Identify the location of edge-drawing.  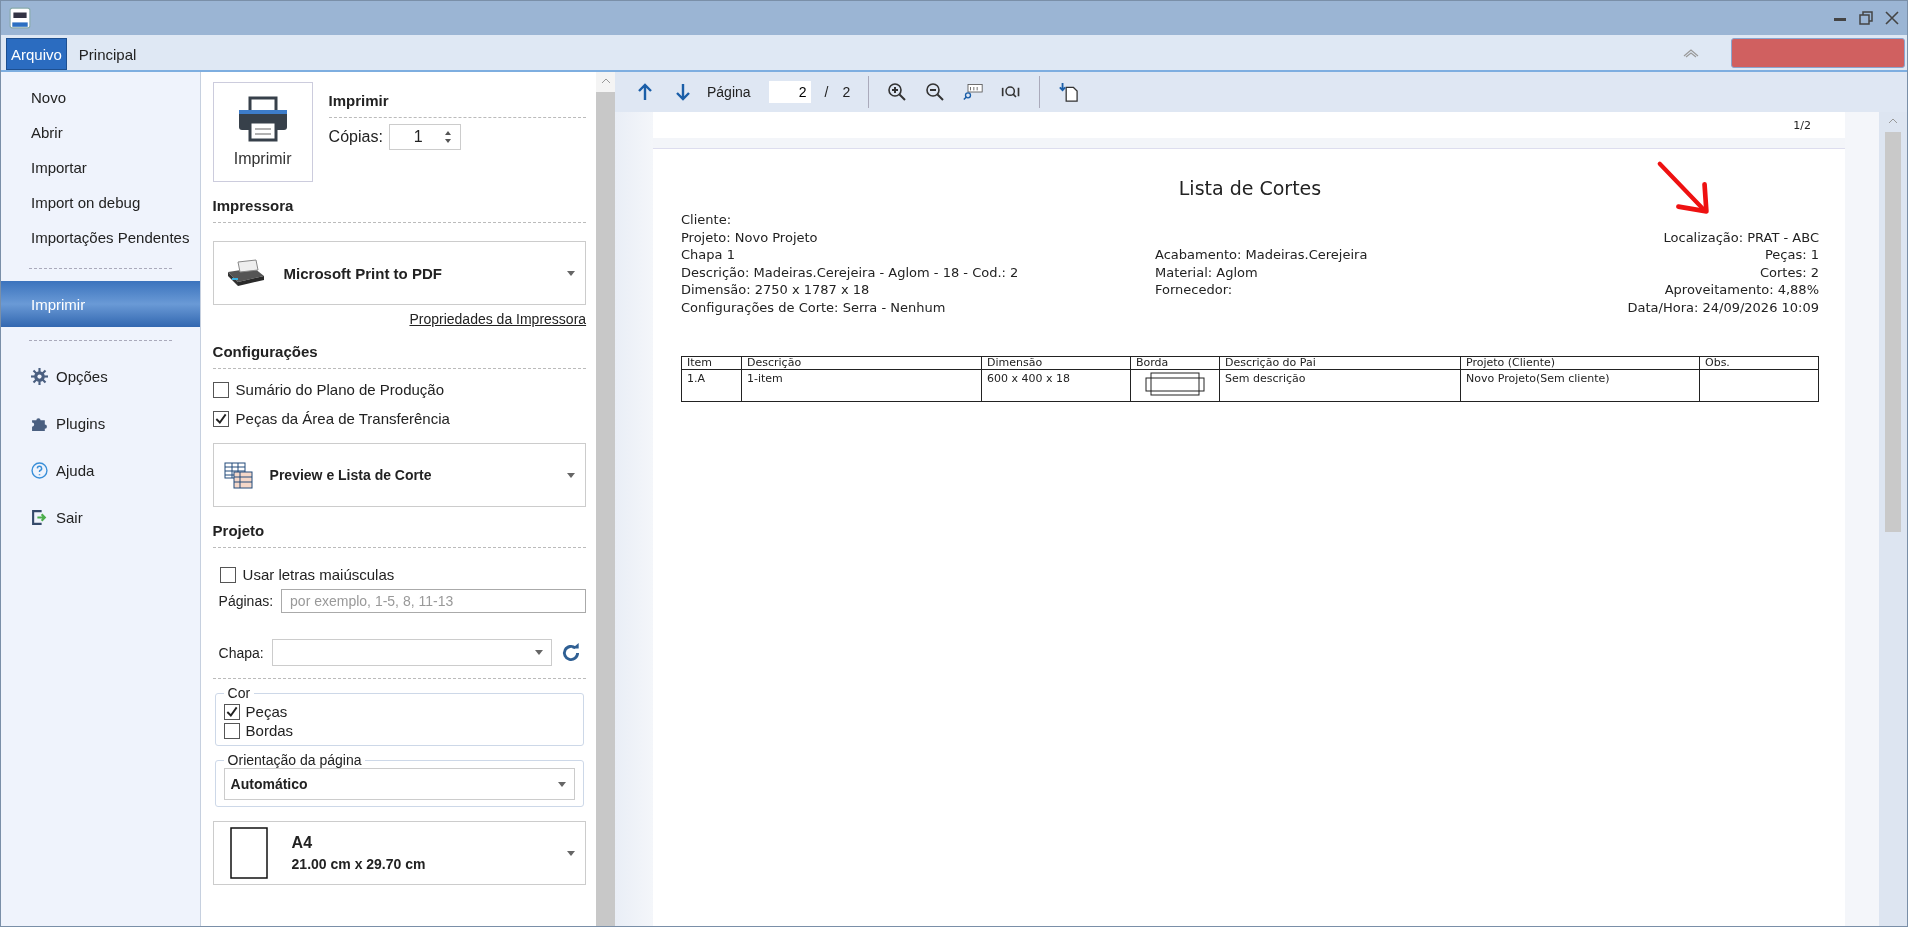
(1175, 384).